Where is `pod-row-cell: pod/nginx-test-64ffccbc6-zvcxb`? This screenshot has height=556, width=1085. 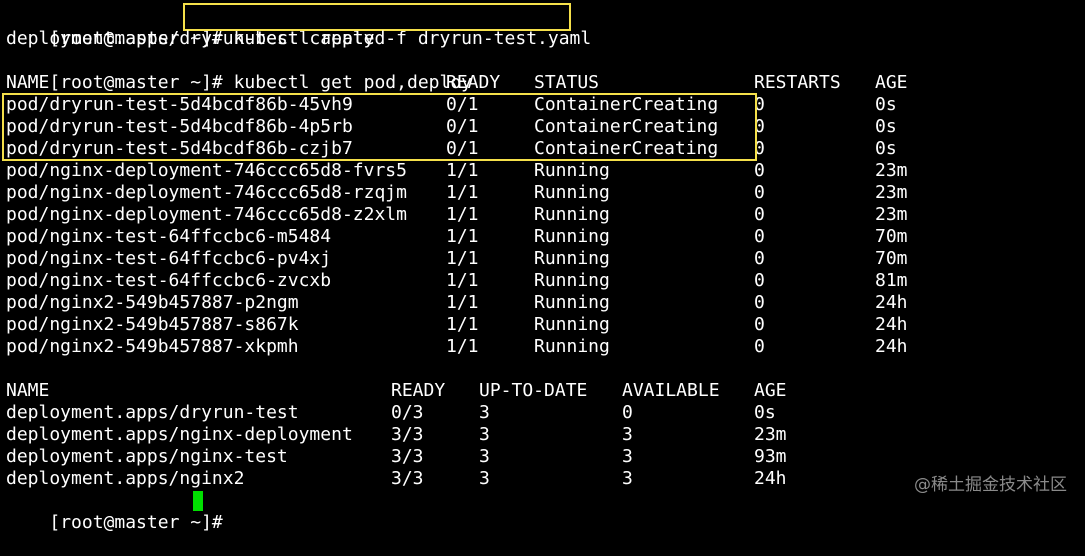
pod-row-cell: pod/nginx-test-64ffccbc6-zvcxb is located at coordinates (169, 280).